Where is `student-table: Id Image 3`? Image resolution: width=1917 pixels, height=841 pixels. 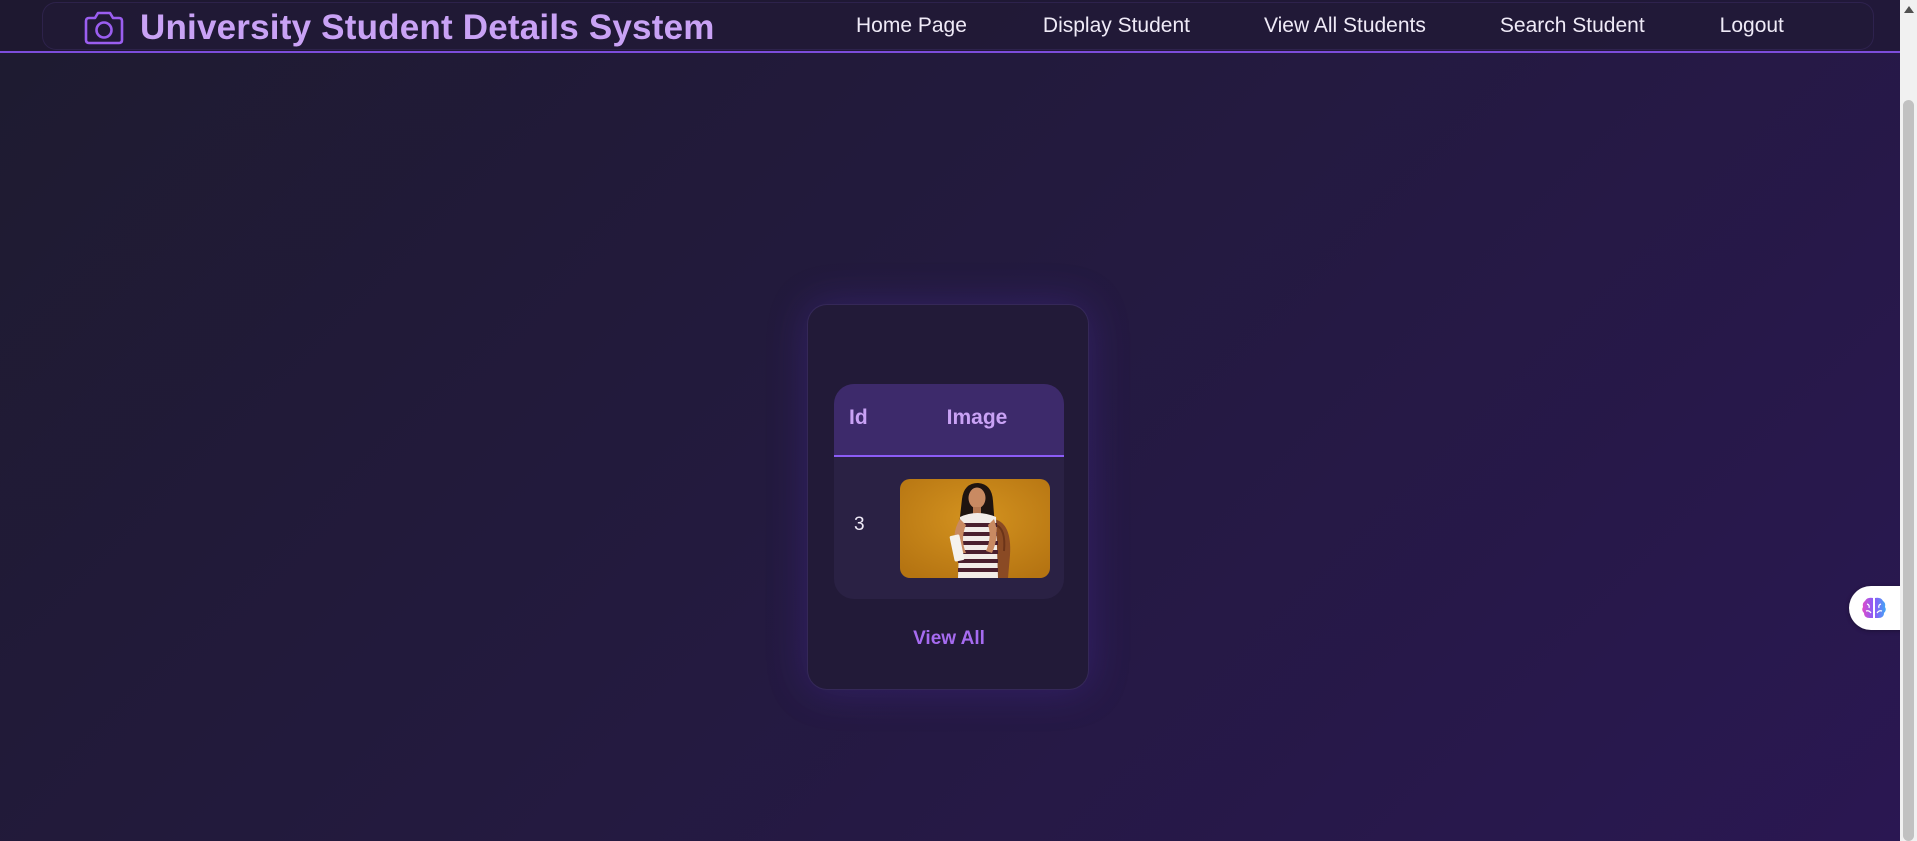
student-table: Id Image 3 is located at coordinates (949, 491).